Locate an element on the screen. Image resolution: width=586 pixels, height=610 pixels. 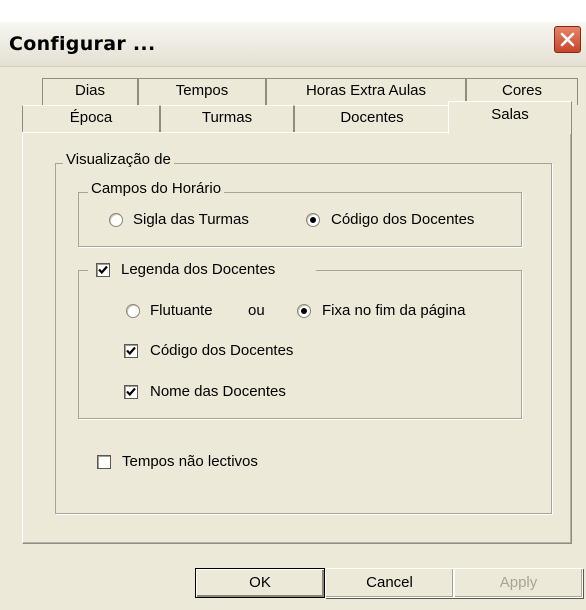
tab-dias: Dias is located at coordinates (90, 91).